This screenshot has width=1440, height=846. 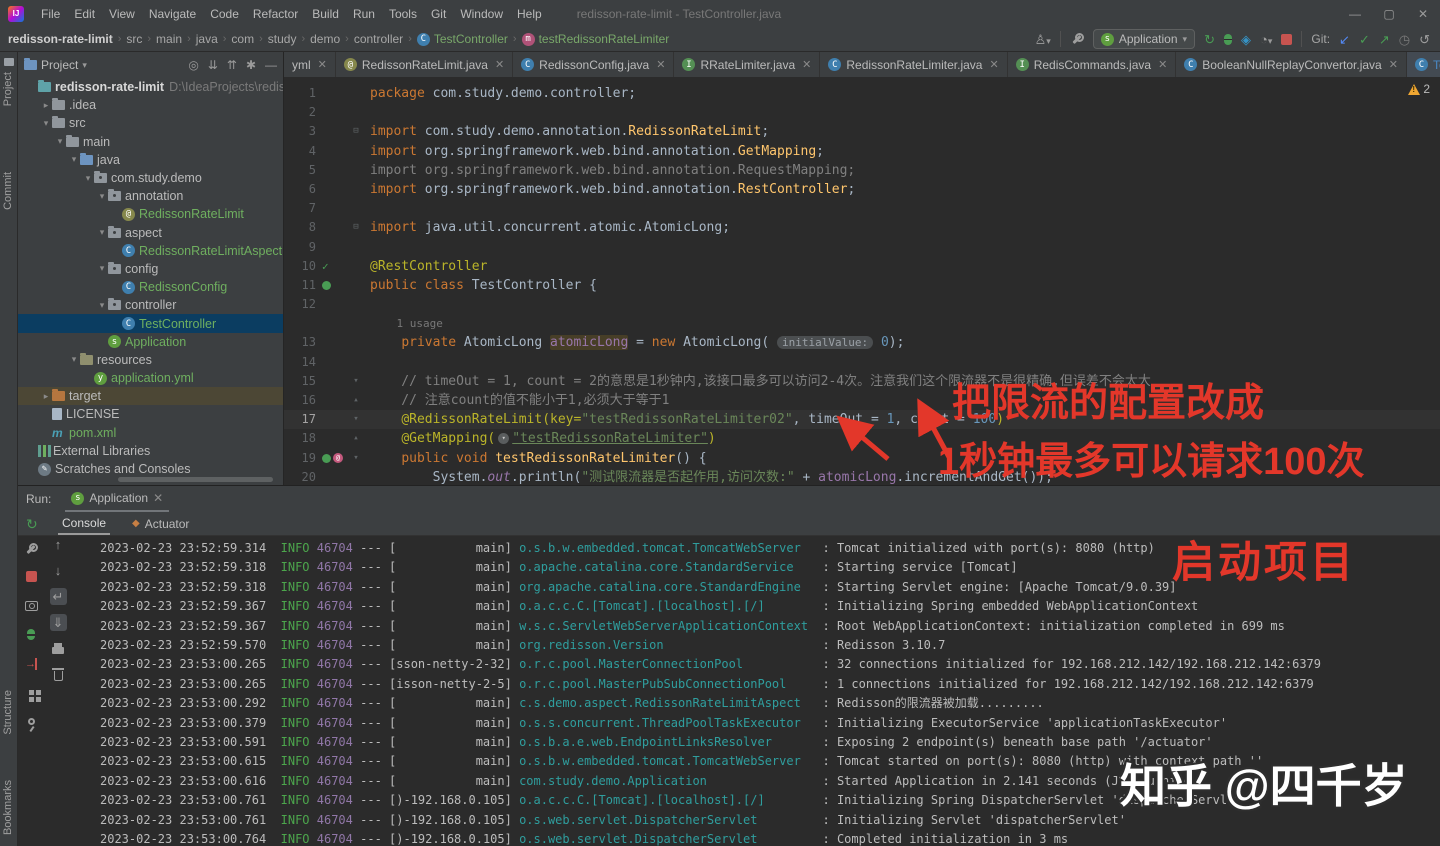 I want to click on tree-item-com-study-demo: ▾ com.study.demo, so click(x=150, y=178).